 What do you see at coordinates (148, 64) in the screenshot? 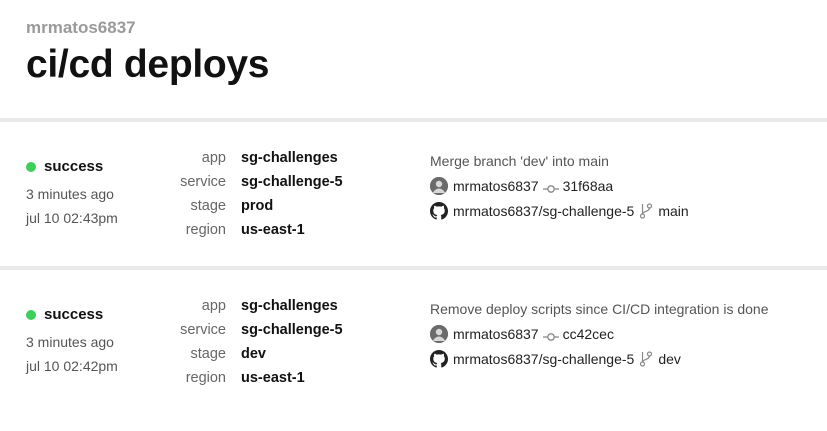
I see `page-title: ci/cd deploys` at bounding box center [148, 64].